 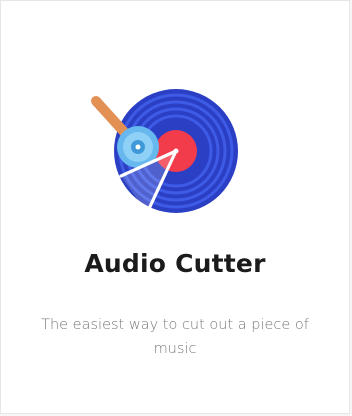 What do you see at coordinates (175, 263) in the screenshot?
I see `card-title: Audio Cutter` at bounding box center [175, 263].